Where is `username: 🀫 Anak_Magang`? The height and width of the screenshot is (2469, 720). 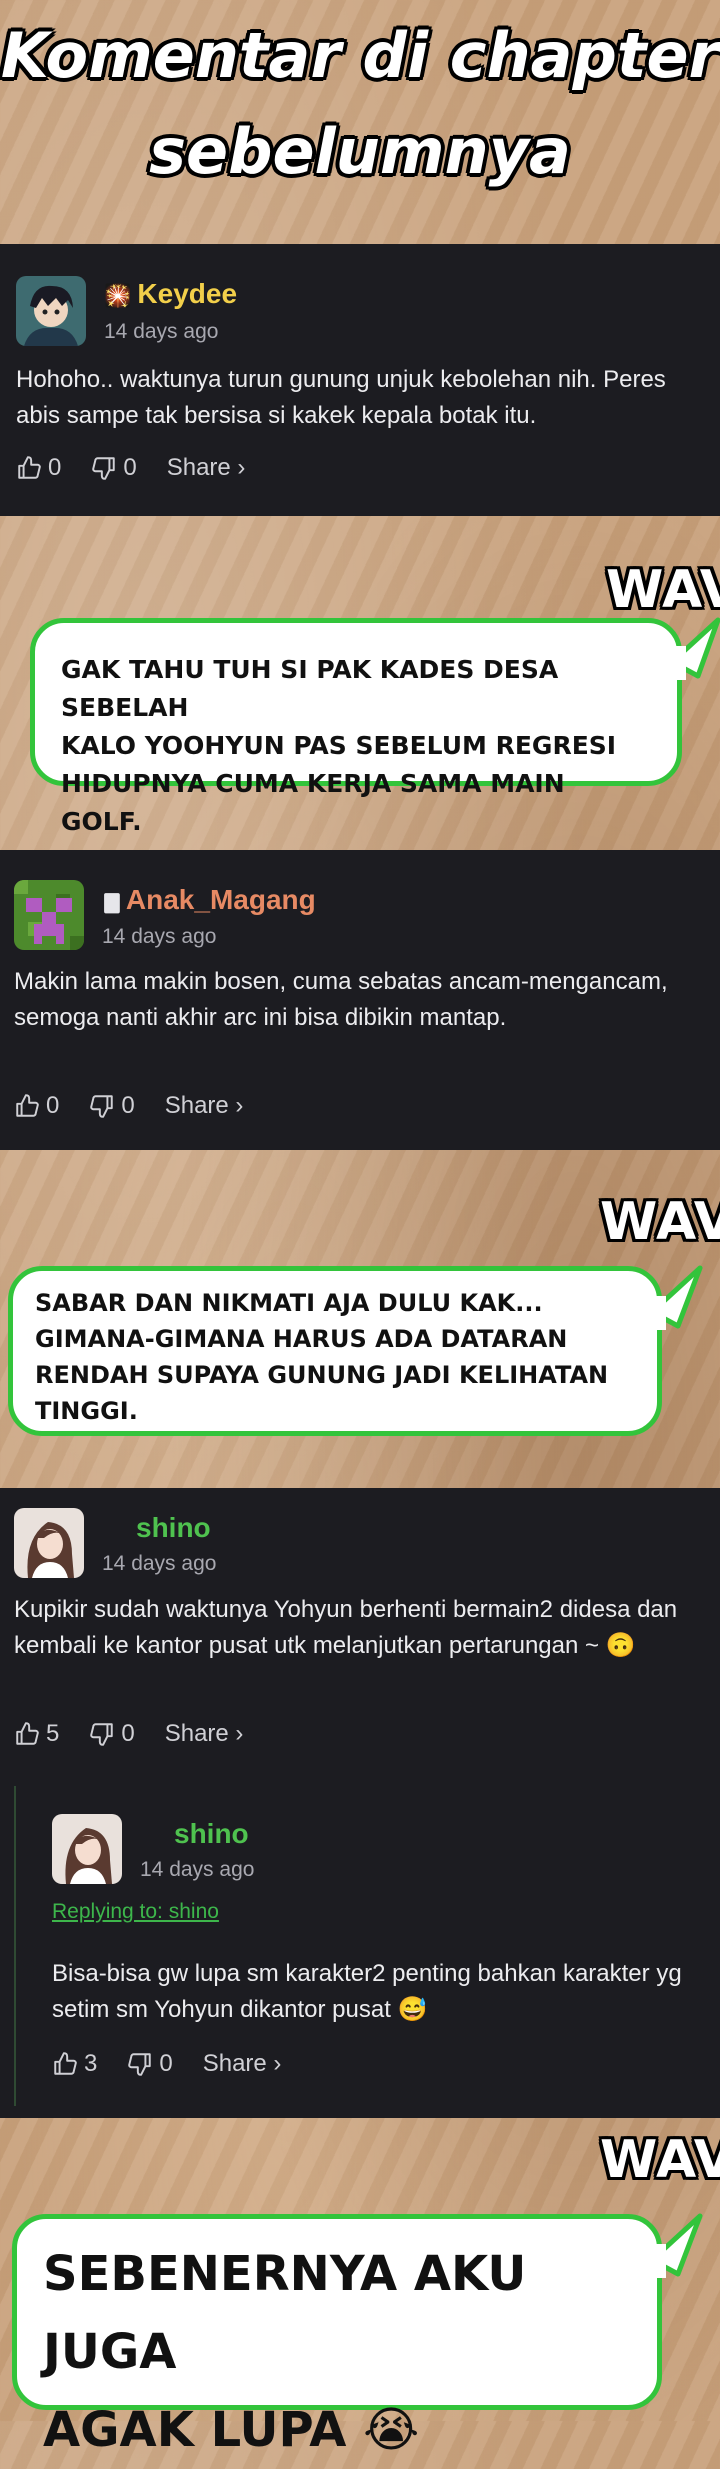 username: 🀫 Anak_Magang is located at coordinates (210, 900).